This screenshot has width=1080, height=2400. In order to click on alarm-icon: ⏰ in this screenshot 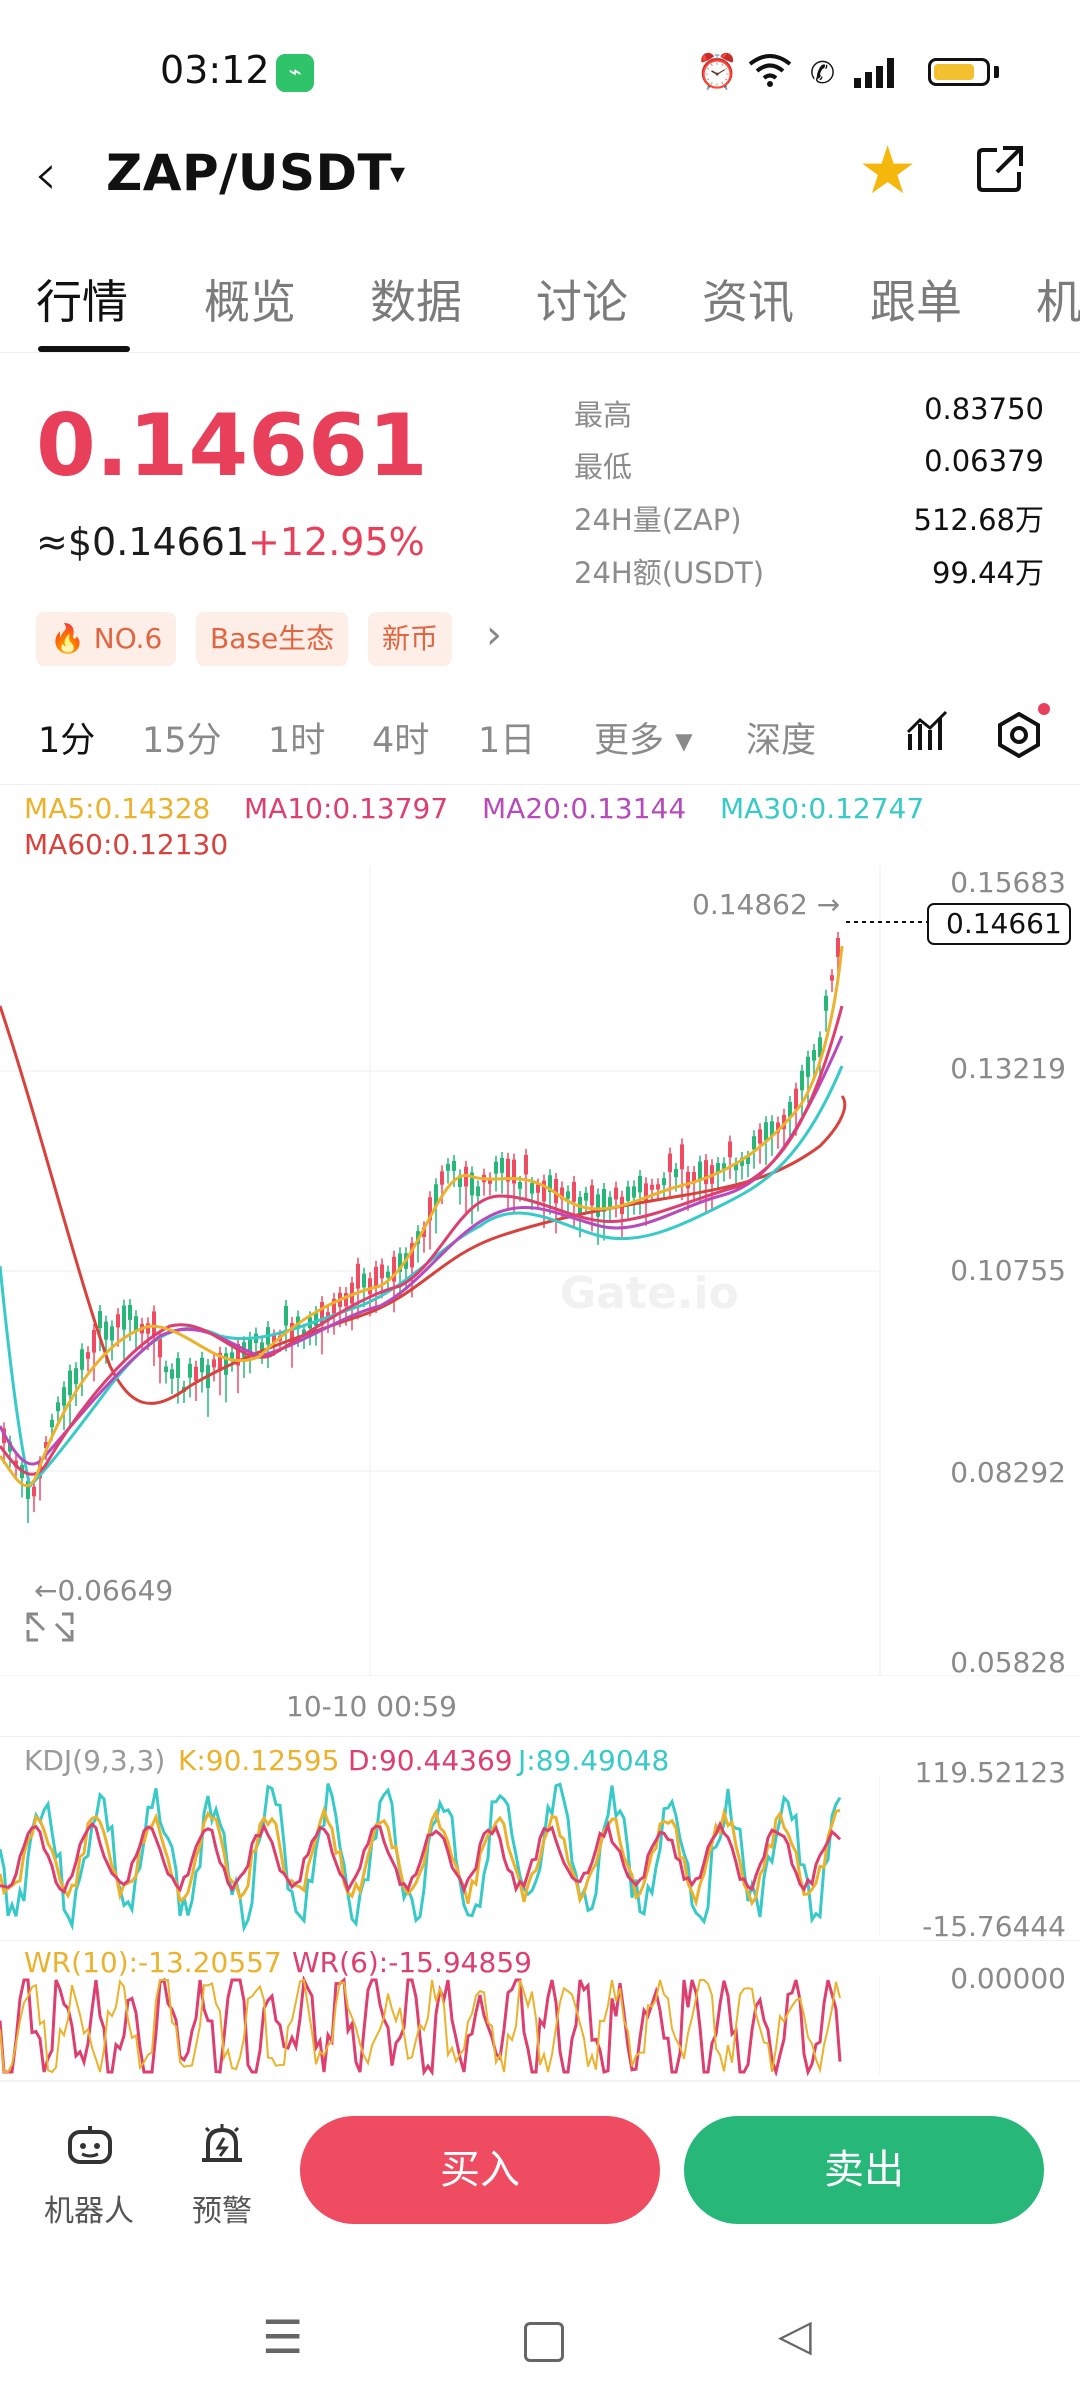, I will do `click(717, 72)`.